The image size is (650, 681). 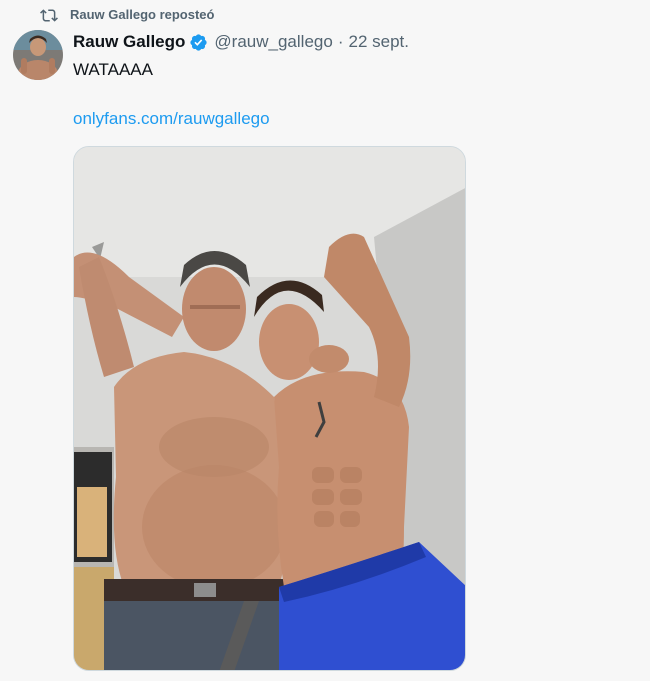 What do you see at coordinates (129, 42) in the screenshot?
I see `display-name: Rauw Gallego` at bounding box center [129, 42].